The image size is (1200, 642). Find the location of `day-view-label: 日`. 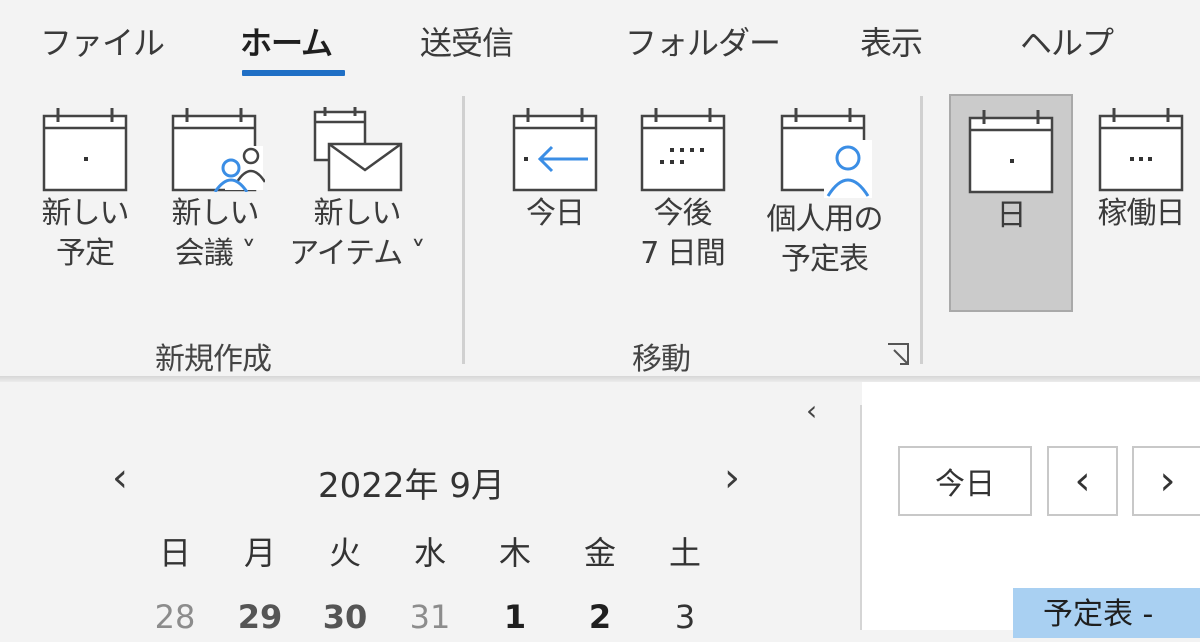

day-view-label: 日 is located at coordinates (1011, 215).